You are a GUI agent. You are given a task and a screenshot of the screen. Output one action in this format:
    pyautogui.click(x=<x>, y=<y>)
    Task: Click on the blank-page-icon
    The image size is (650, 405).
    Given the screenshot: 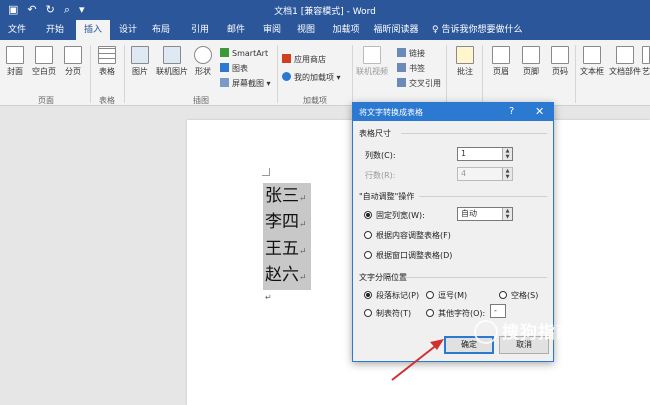 What is the action you would take?
    pyautogui.click(x=44, y=55)
    